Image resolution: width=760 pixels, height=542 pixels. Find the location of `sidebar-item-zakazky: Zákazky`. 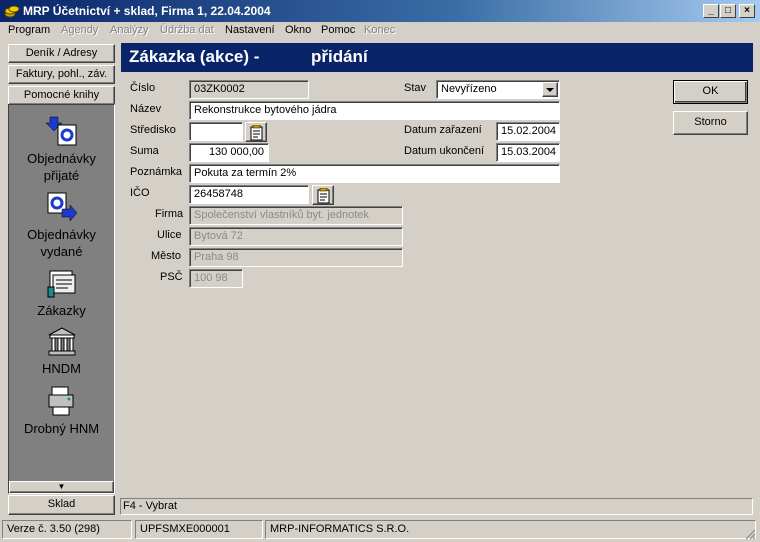

sidebar-item-zakazky: Zákazky is located at coordinates (61, 293).